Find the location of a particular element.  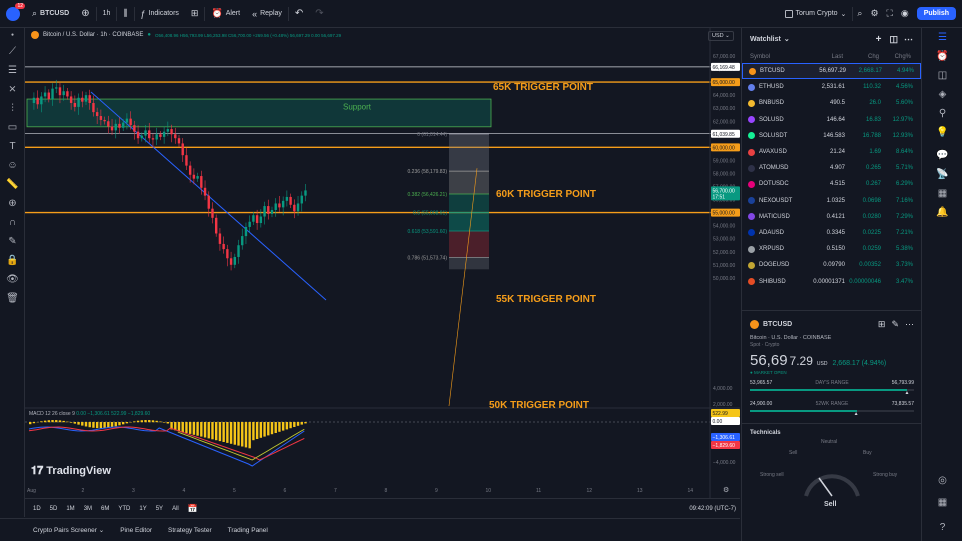

range-5d: 5D is located at coordinates (54, 509).